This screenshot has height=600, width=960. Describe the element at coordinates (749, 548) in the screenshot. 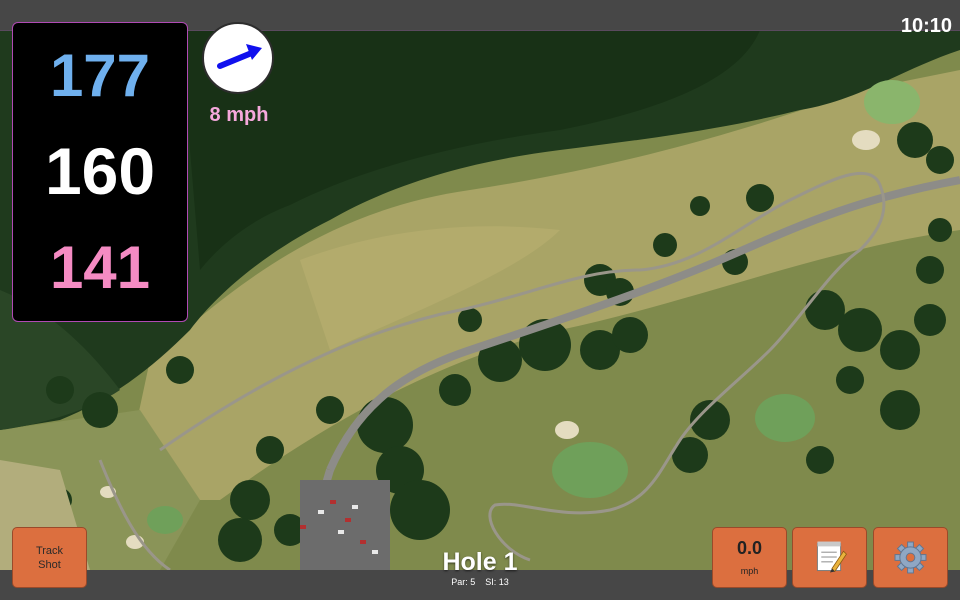

I see `speed-value: 0.0` at that location.